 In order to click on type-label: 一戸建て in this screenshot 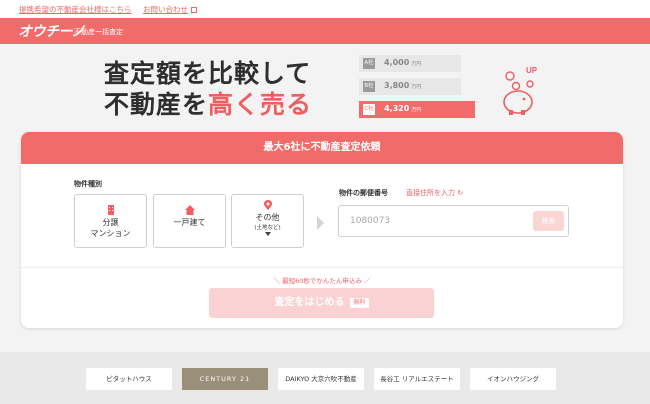, I will do `click(189, 222)`.